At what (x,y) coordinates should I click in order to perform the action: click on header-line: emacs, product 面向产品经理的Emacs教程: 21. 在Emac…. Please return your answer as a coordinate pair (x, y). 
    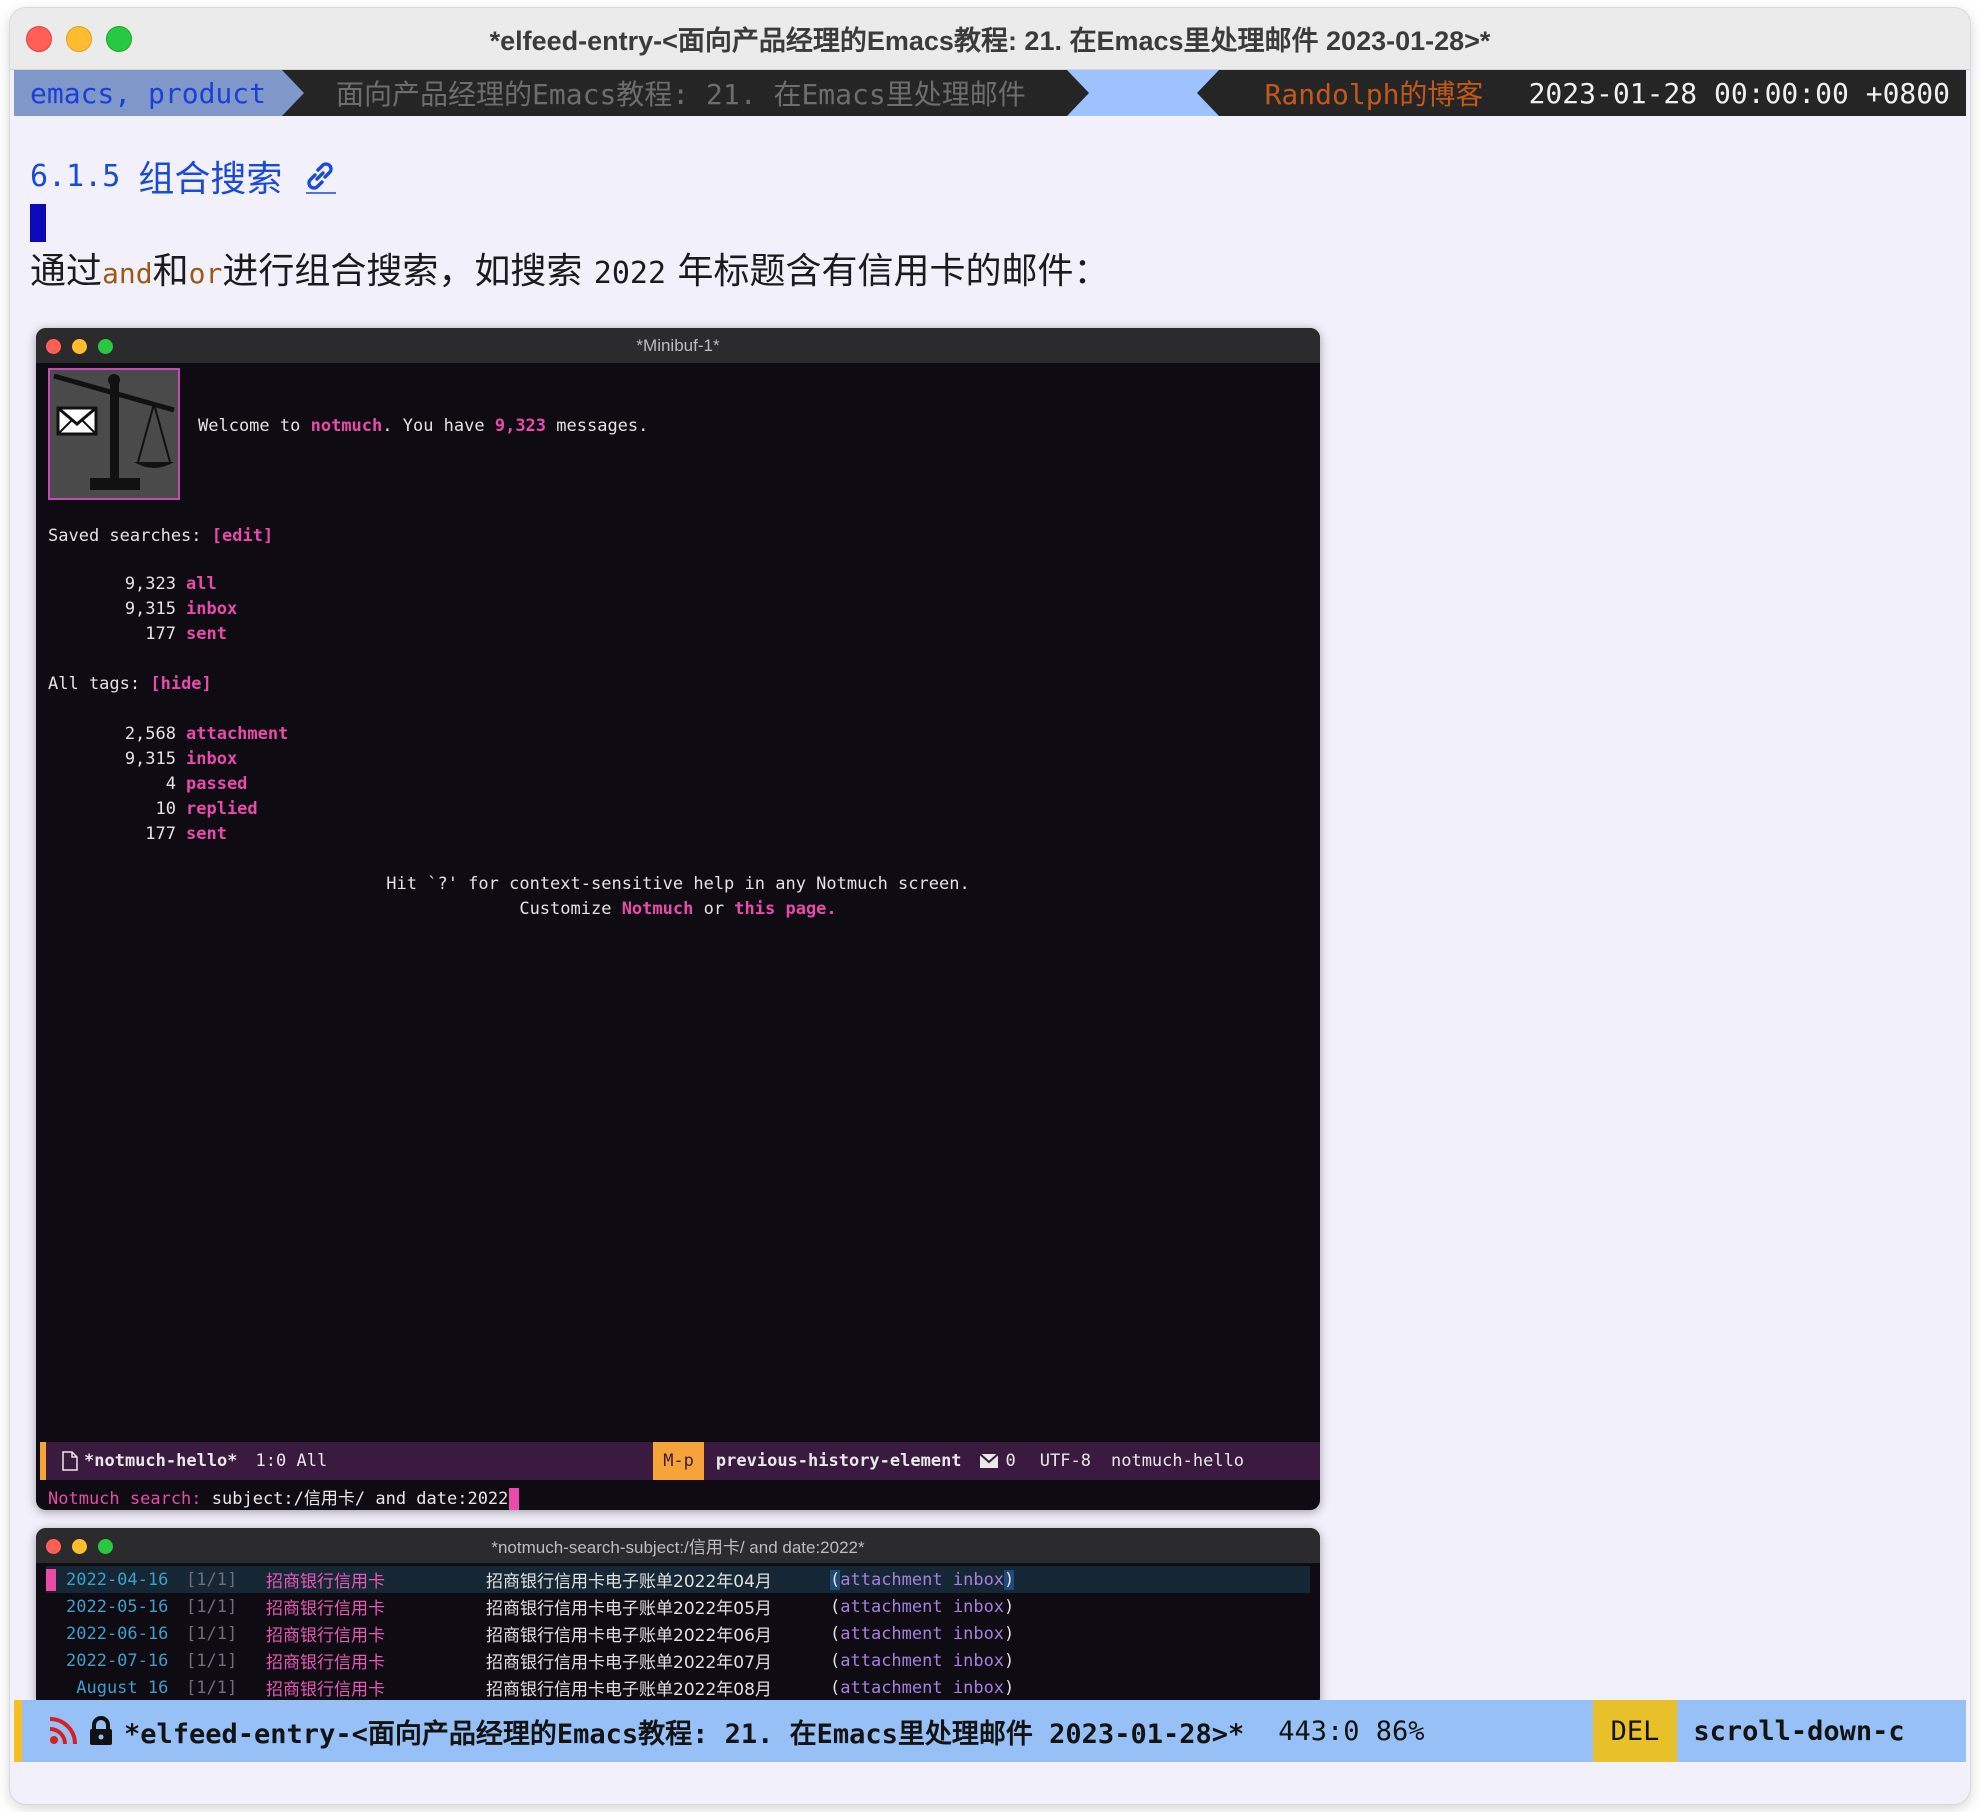
    Looking at the image, I should click on (990, 93).